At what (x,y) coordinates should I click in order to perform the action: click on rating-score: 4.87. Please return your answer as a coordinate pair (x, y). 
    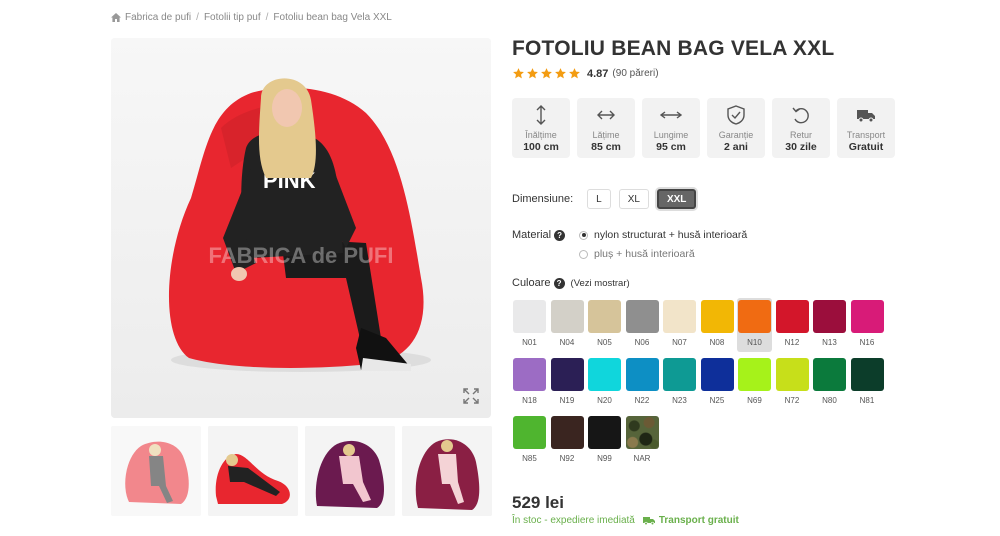
    Looking at the image, I should click on (598, 73).